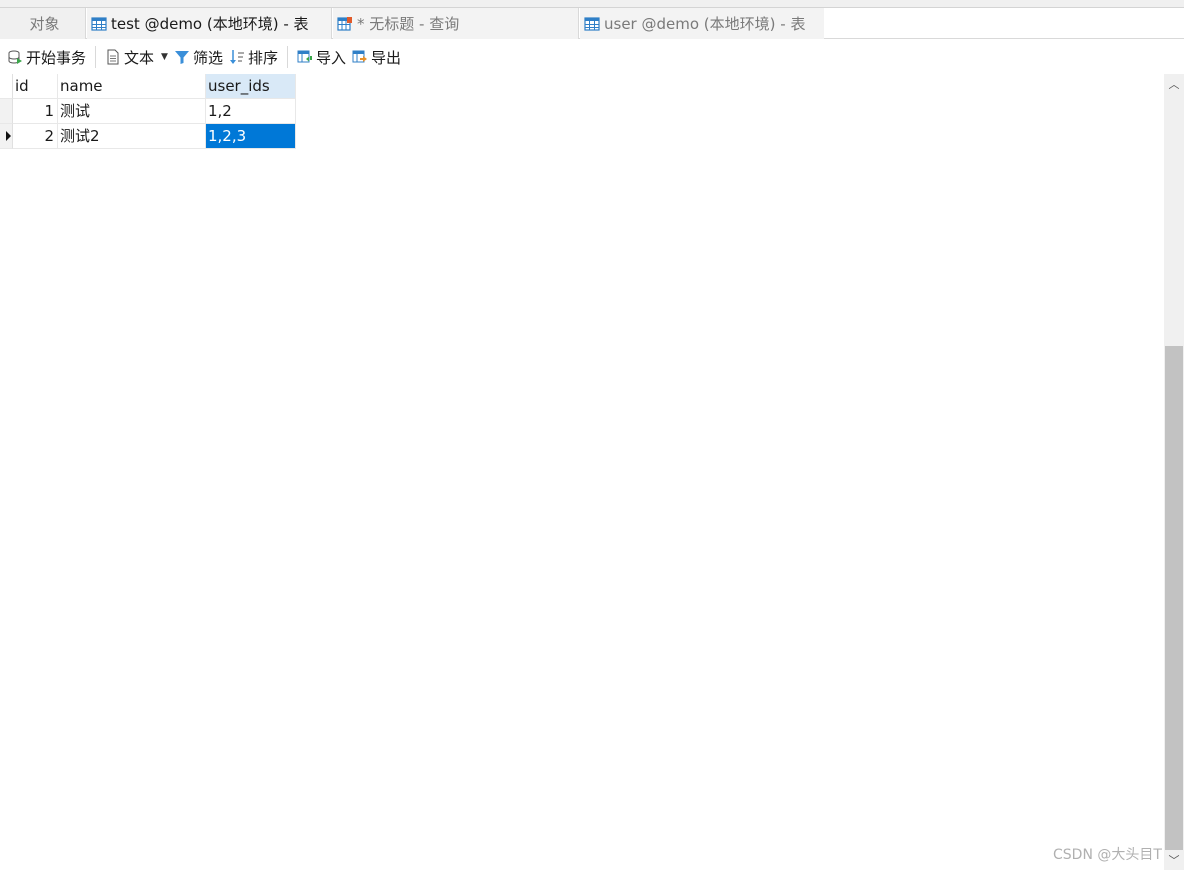 This screenshot has width=1184, height=870. What do you see at coordinates (386, 57) in the screenshot?
I see `export-label: 导出` at bounding box center [386, 57].